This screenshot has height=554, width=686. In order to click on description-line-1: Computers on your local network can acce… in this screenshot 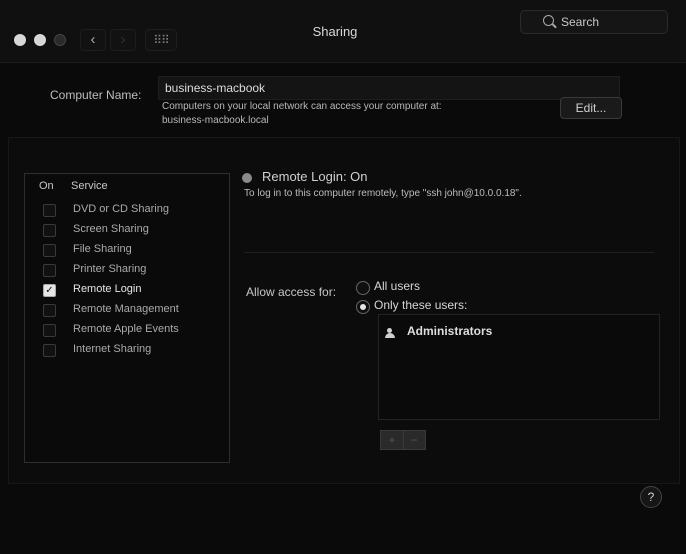, I will do `click(302, 106)`.